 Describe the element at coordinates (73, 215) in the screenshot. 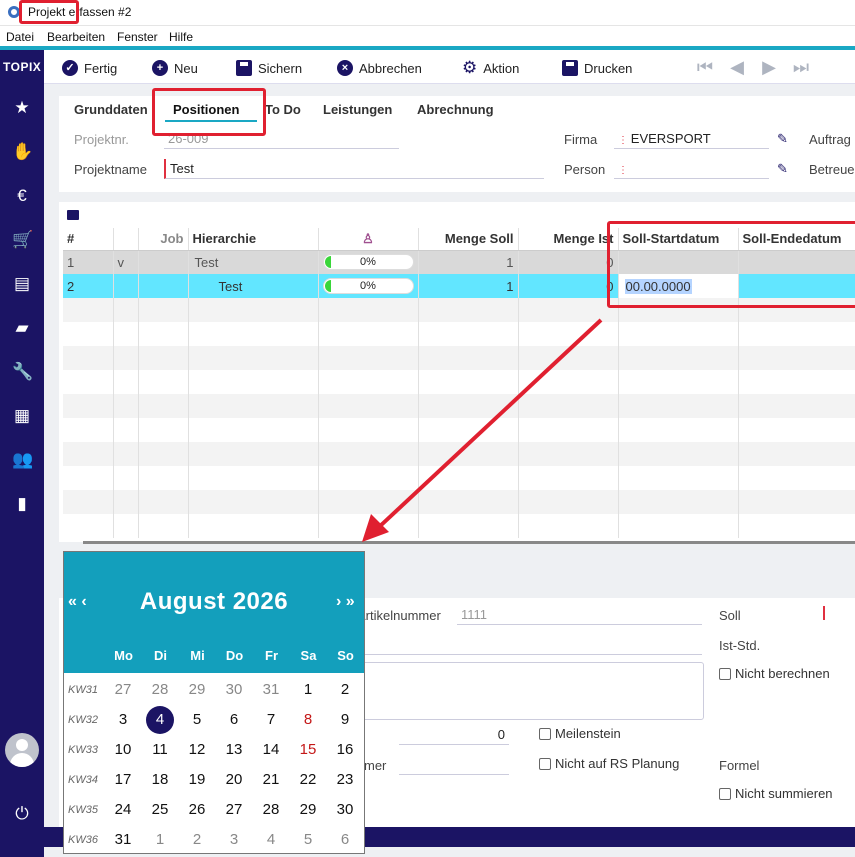

I see `grid-menu-icon` at that location.